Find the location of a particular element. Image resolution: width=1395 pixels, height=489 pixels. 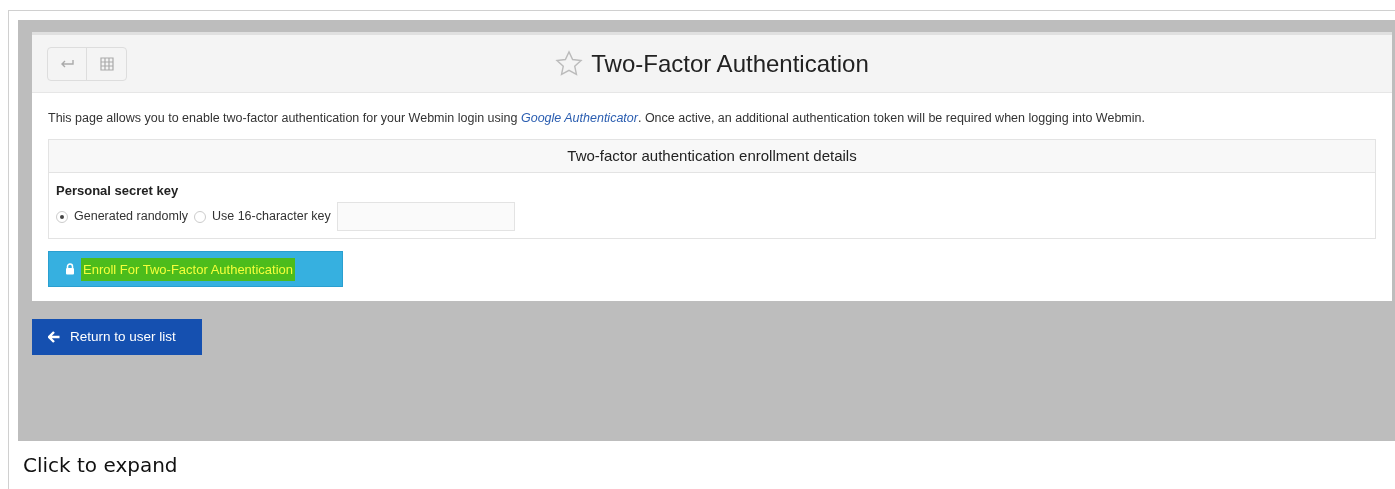

star-icon is located at coordinates (569, 63).